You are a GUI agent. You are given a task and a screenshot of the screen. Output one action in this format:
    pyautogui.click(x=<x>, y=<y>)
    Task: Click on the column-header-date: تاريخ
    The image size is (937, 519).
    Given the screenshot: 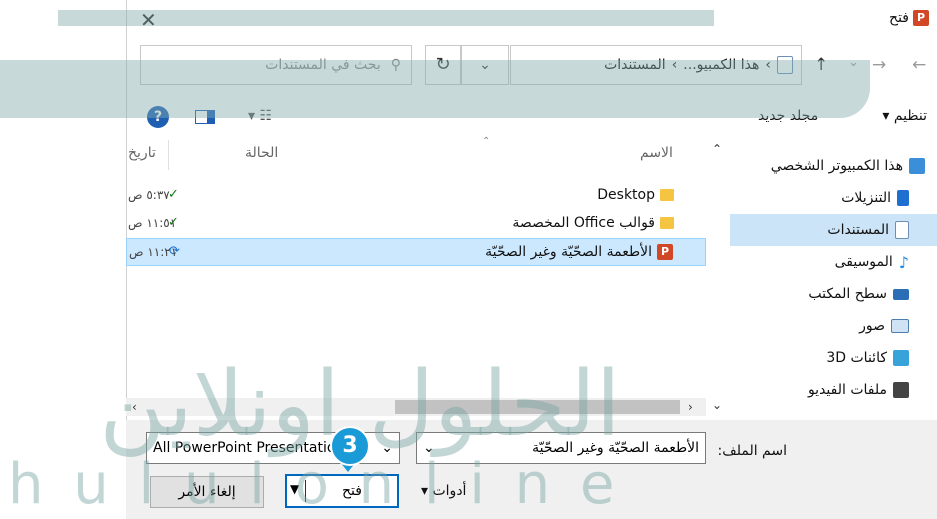 What is the action you would take?
    pyautogui.click(x=142, y=153)
    